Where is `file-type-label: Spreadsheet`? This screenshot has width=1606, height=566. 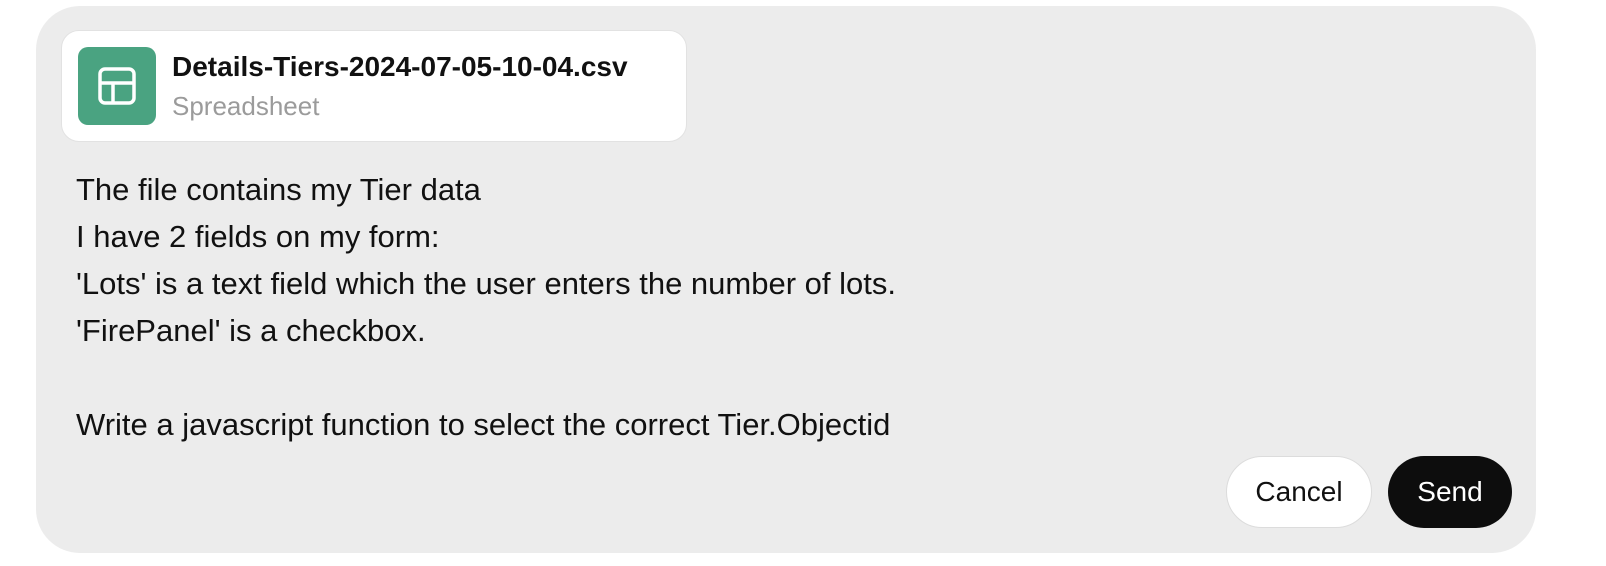
file-type-label: Spreadsheet is located at coordinates (246, 106).